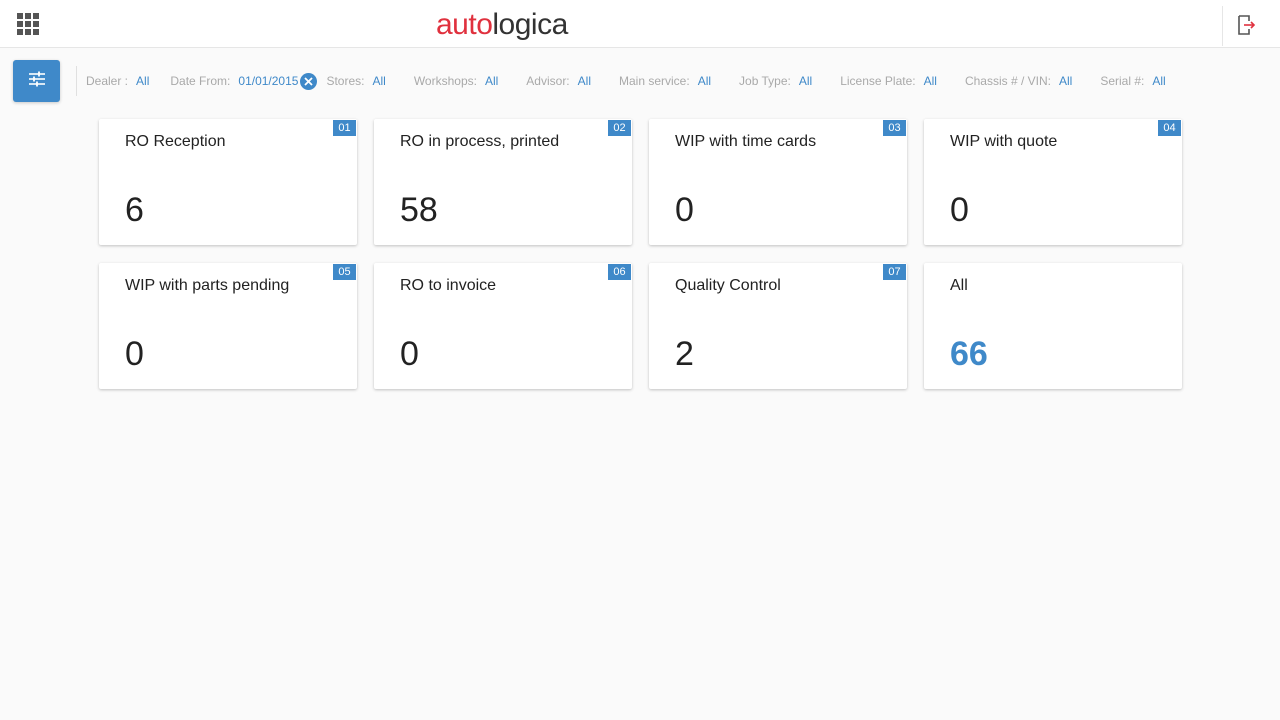  Describe the element at coordinates (268, 81) in the screenshot. I see `filter-value: 01/01/2015` at that location.